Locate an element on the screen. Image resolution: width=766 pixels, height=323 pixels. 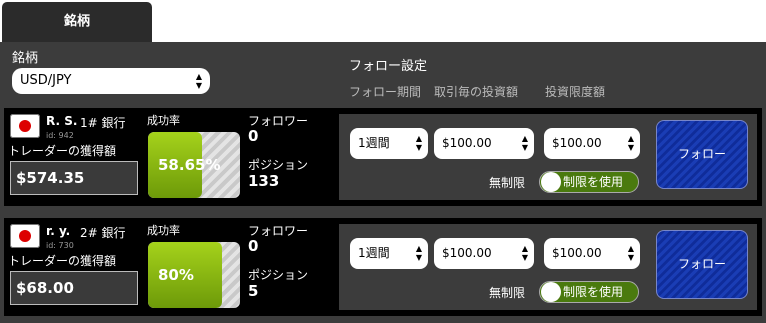
column-header-limit: 投資限度額 is located at coordinates (575, 92).